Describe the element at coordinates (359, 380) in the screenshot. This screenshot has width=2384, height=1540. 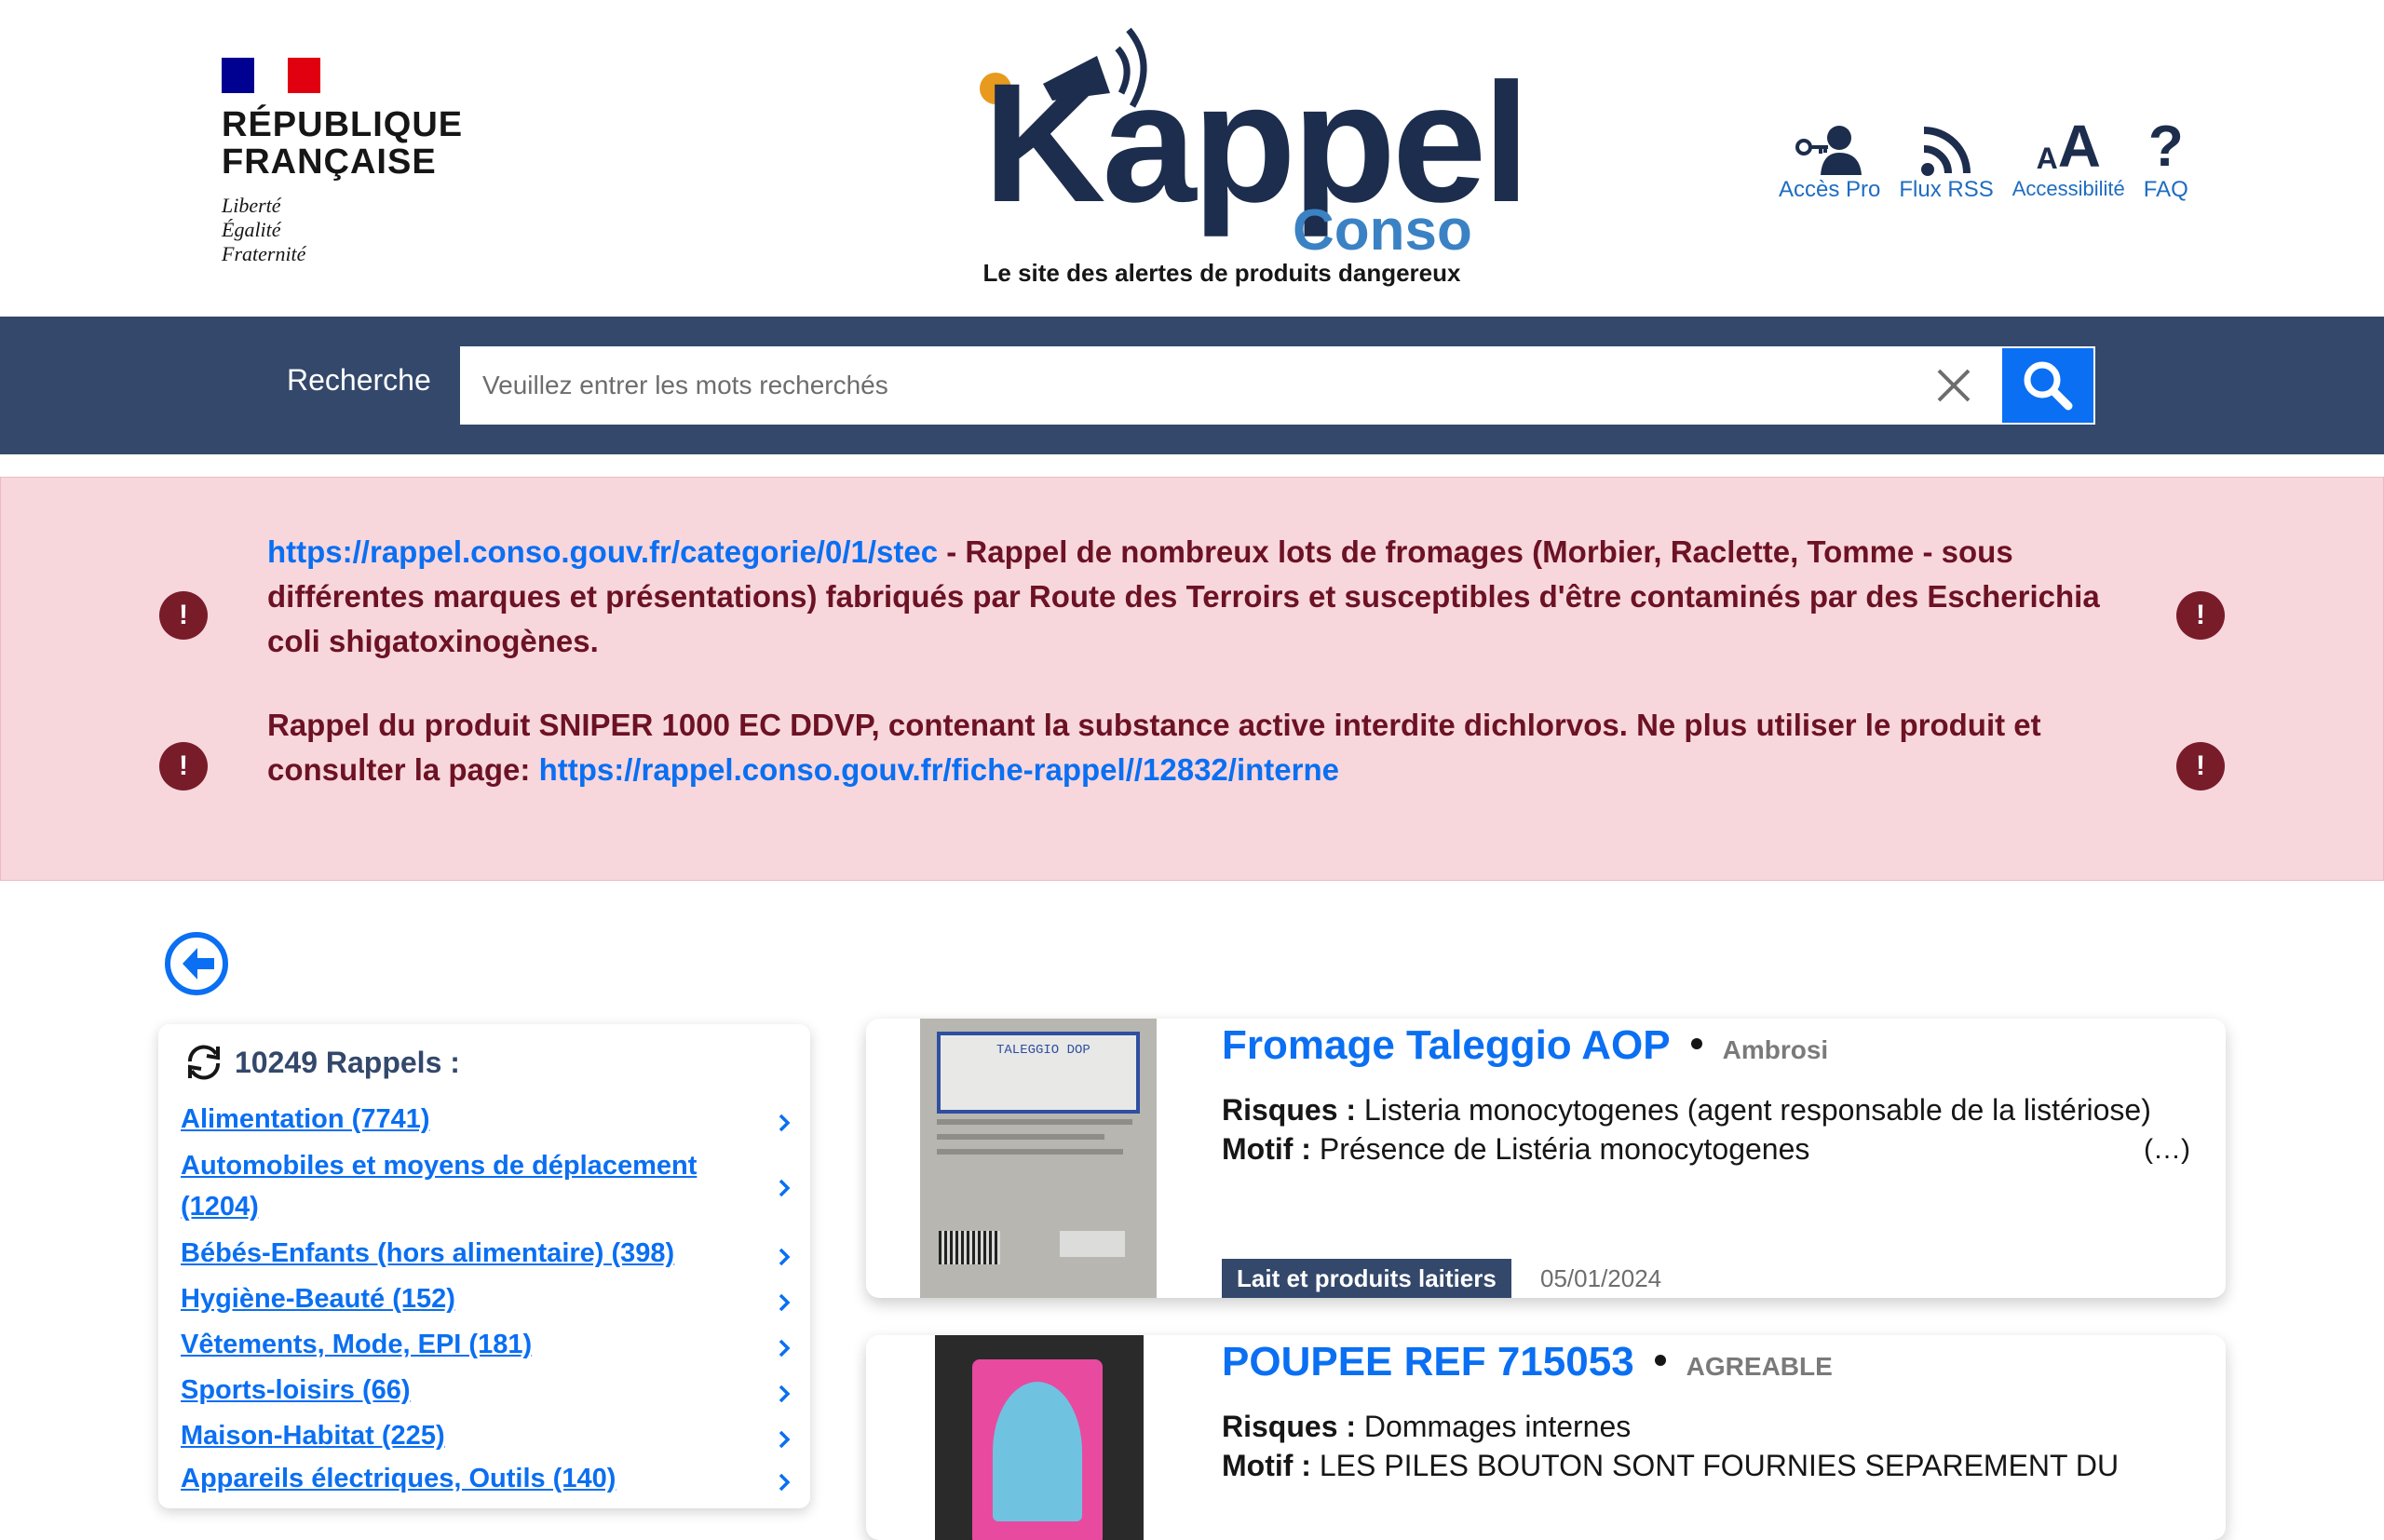
I see `search-label: Recherche` at that location.